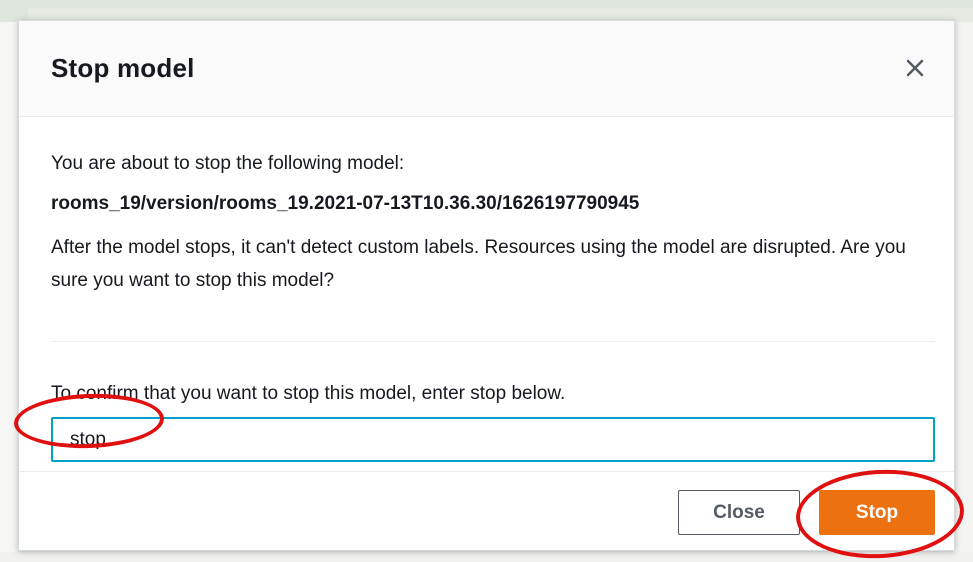  What do you see at coordinates (915, 68) in the screenshot?
I see `close-icon` at bounding box center [915, 68].